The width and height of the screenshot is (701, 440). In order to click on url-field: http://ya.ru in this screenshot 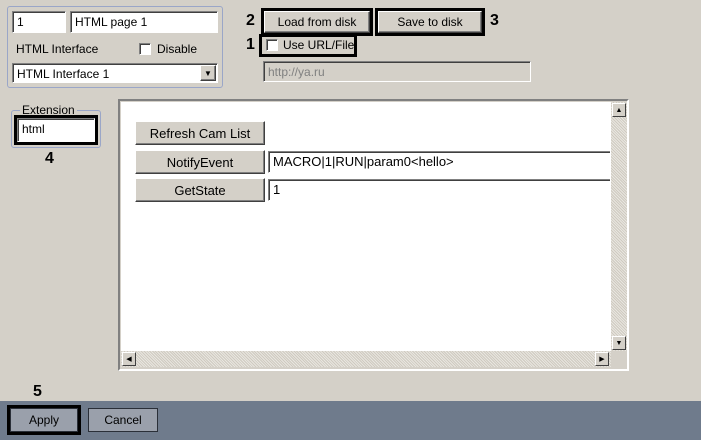, I will do `click(397, 71)`.